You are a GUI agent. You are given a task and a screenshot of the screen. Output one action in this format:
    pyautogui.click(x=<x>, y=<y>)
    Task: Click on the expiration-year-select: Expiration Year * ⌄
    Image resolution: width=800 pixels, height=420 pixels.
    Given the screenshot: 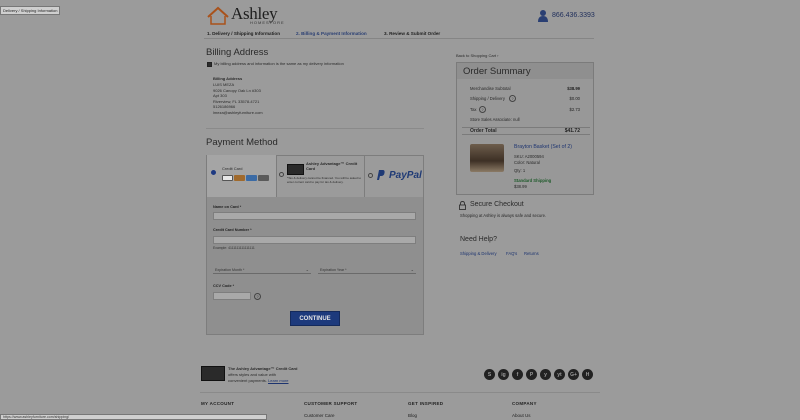 What is the action you would take?
    pyautogui.click(x=367, y=270)
    